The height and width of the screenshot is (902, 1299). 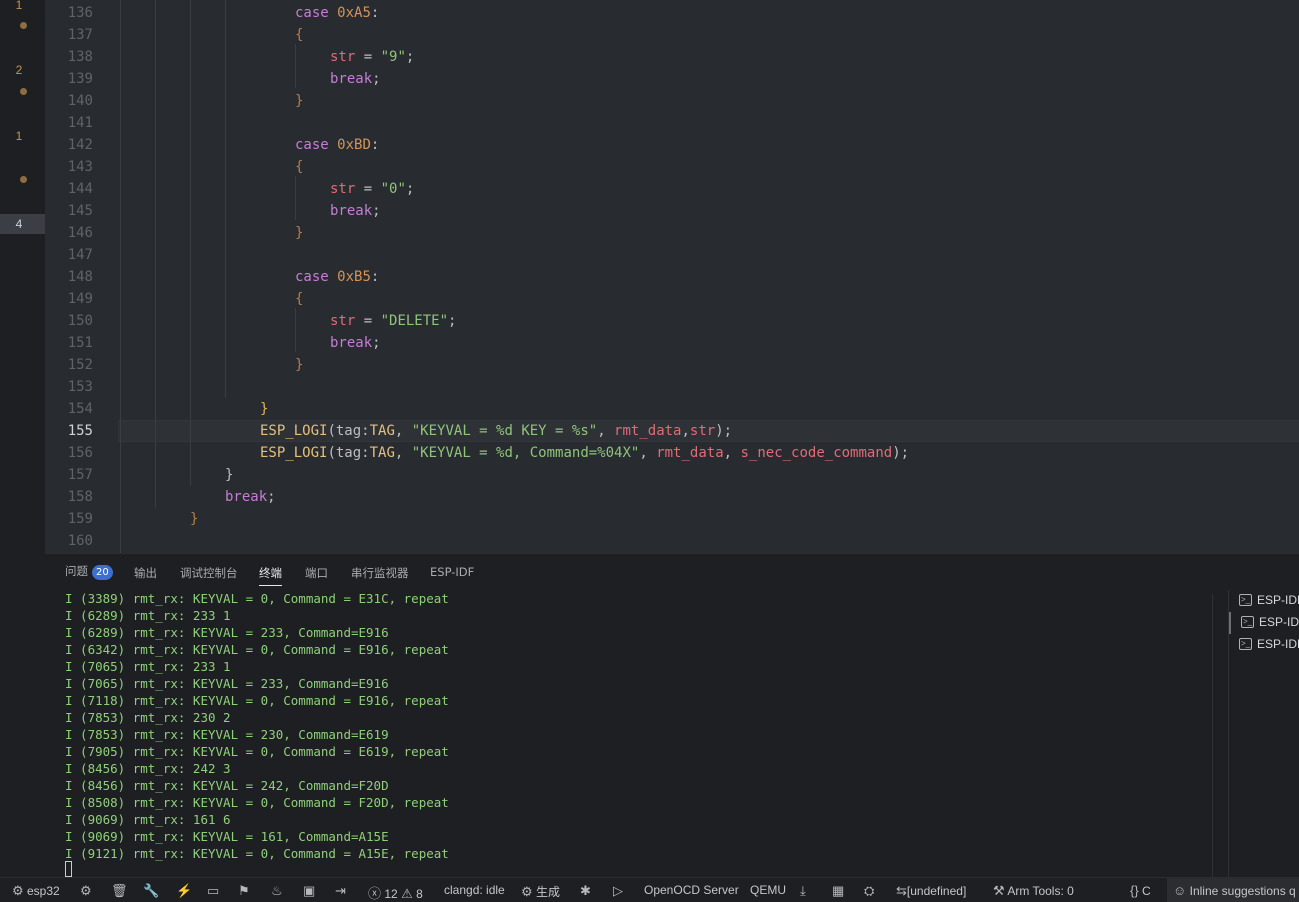 I want to click on language-mode: {} C, so click(x=1140, y=890).